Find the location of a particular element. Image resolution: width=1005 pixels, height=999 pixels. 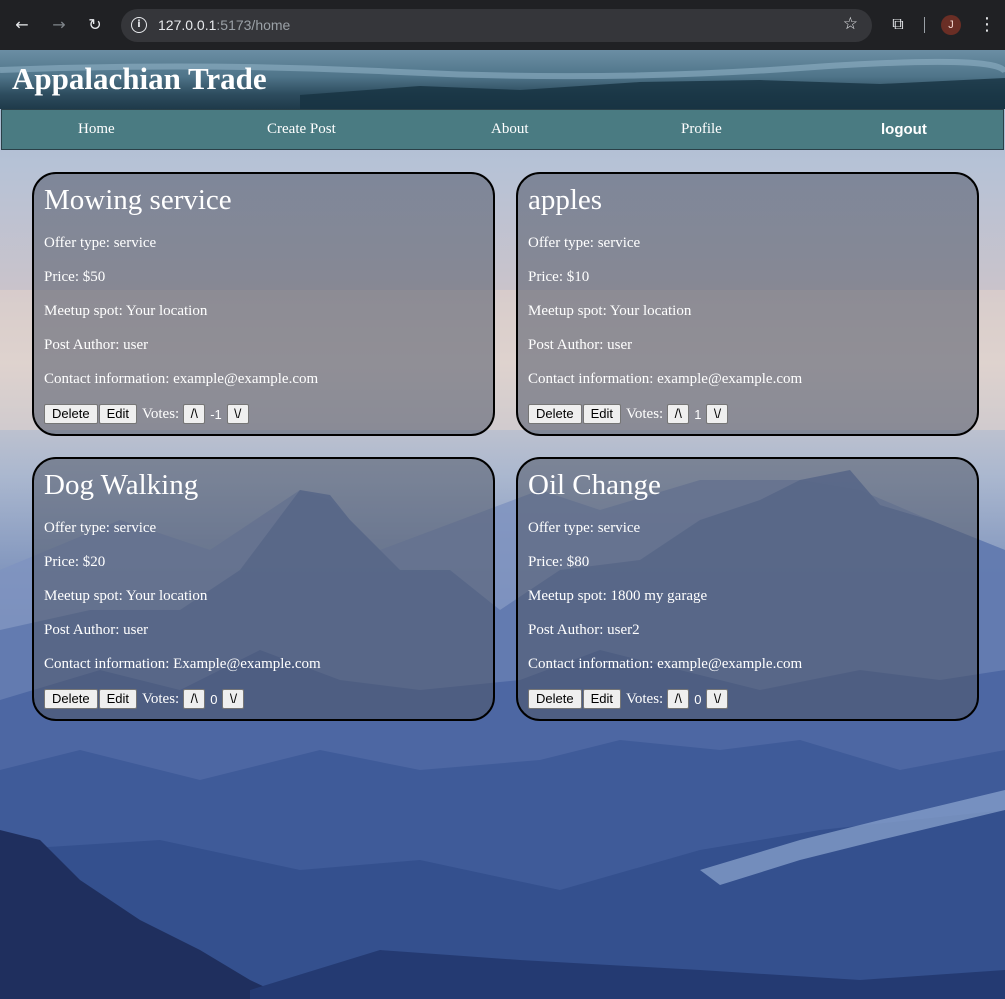

vote-count: -1 is located at coordinates (216, 414).